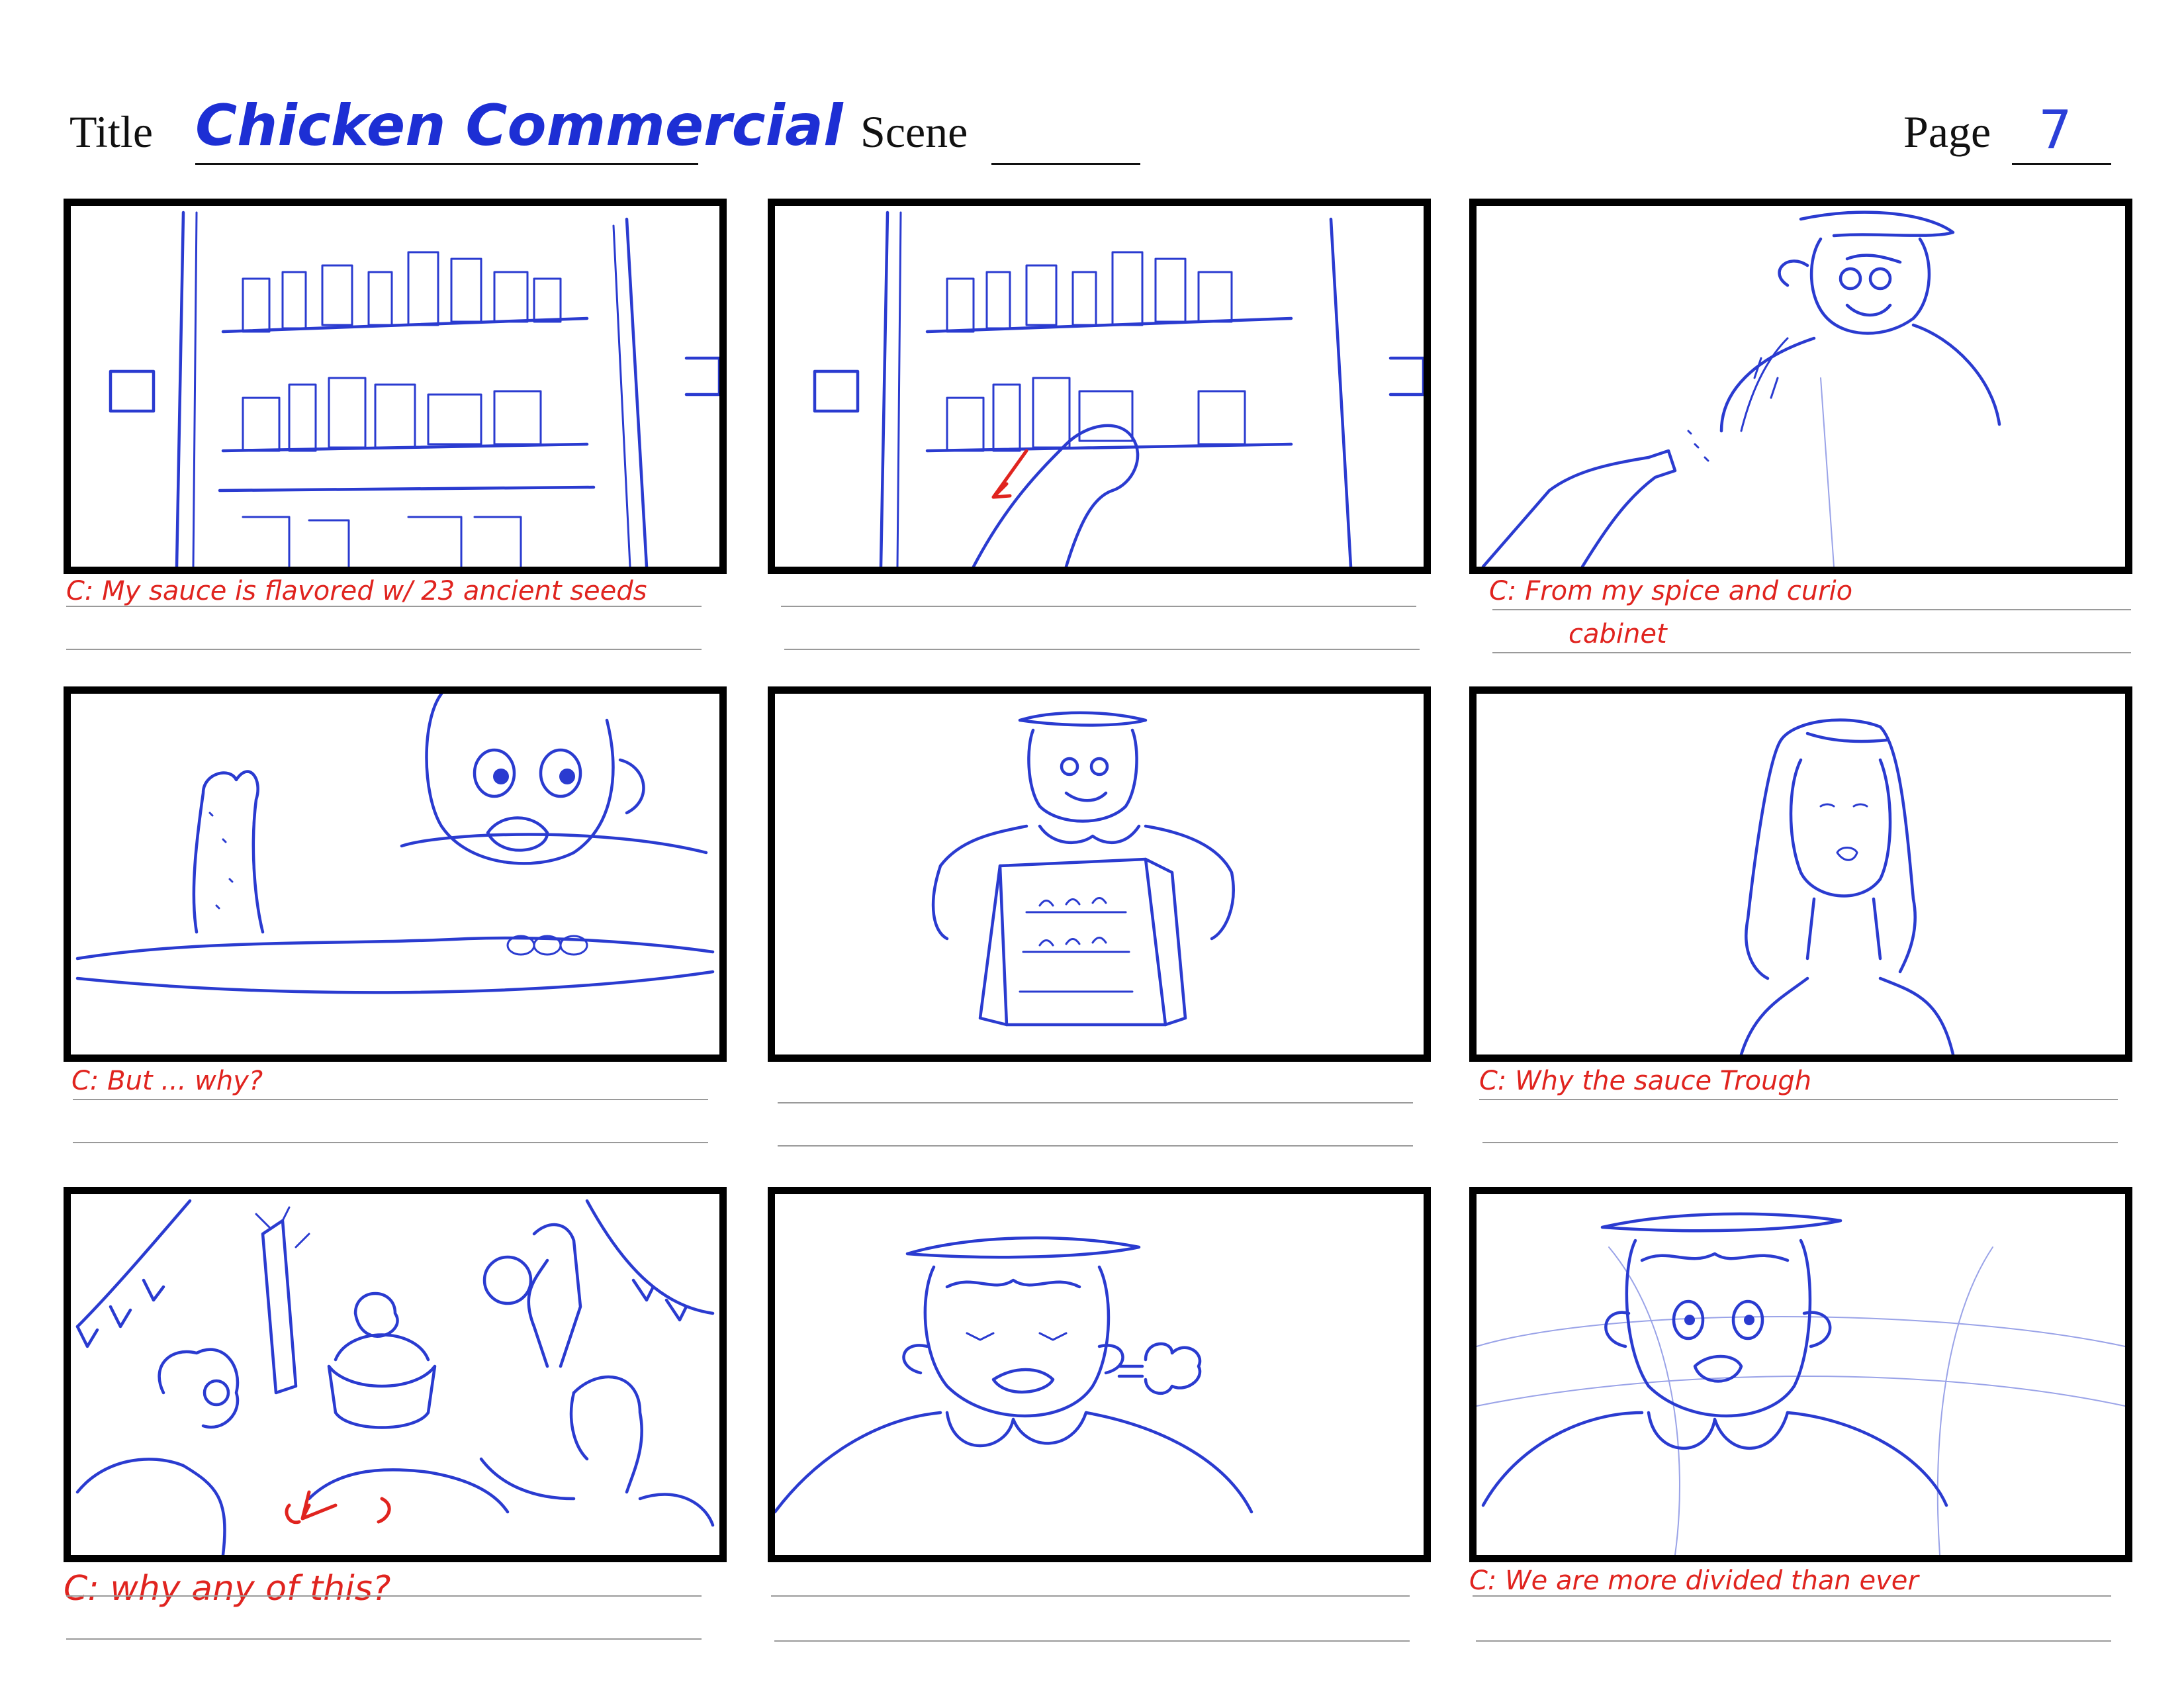 The image size is (2184, 1688). I want to click on panel-8-sketch-chef-sigh, so click(1014, 1375).